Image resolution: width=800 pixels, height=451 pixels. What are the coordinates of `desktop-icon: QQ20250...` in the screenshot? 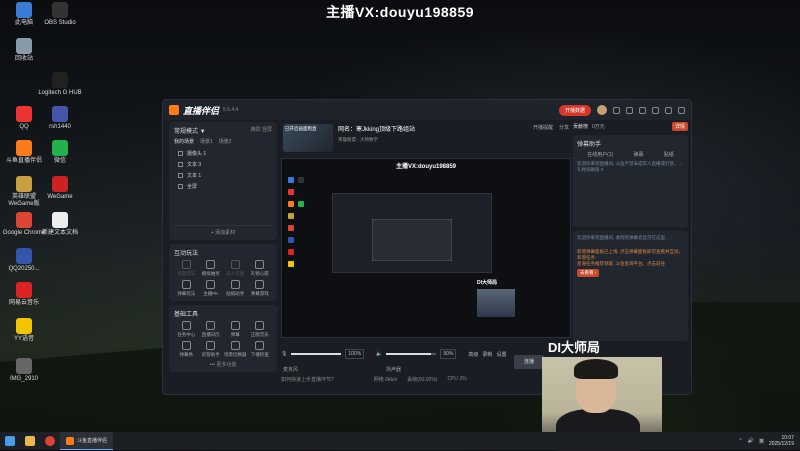 It's located at (24, 260).